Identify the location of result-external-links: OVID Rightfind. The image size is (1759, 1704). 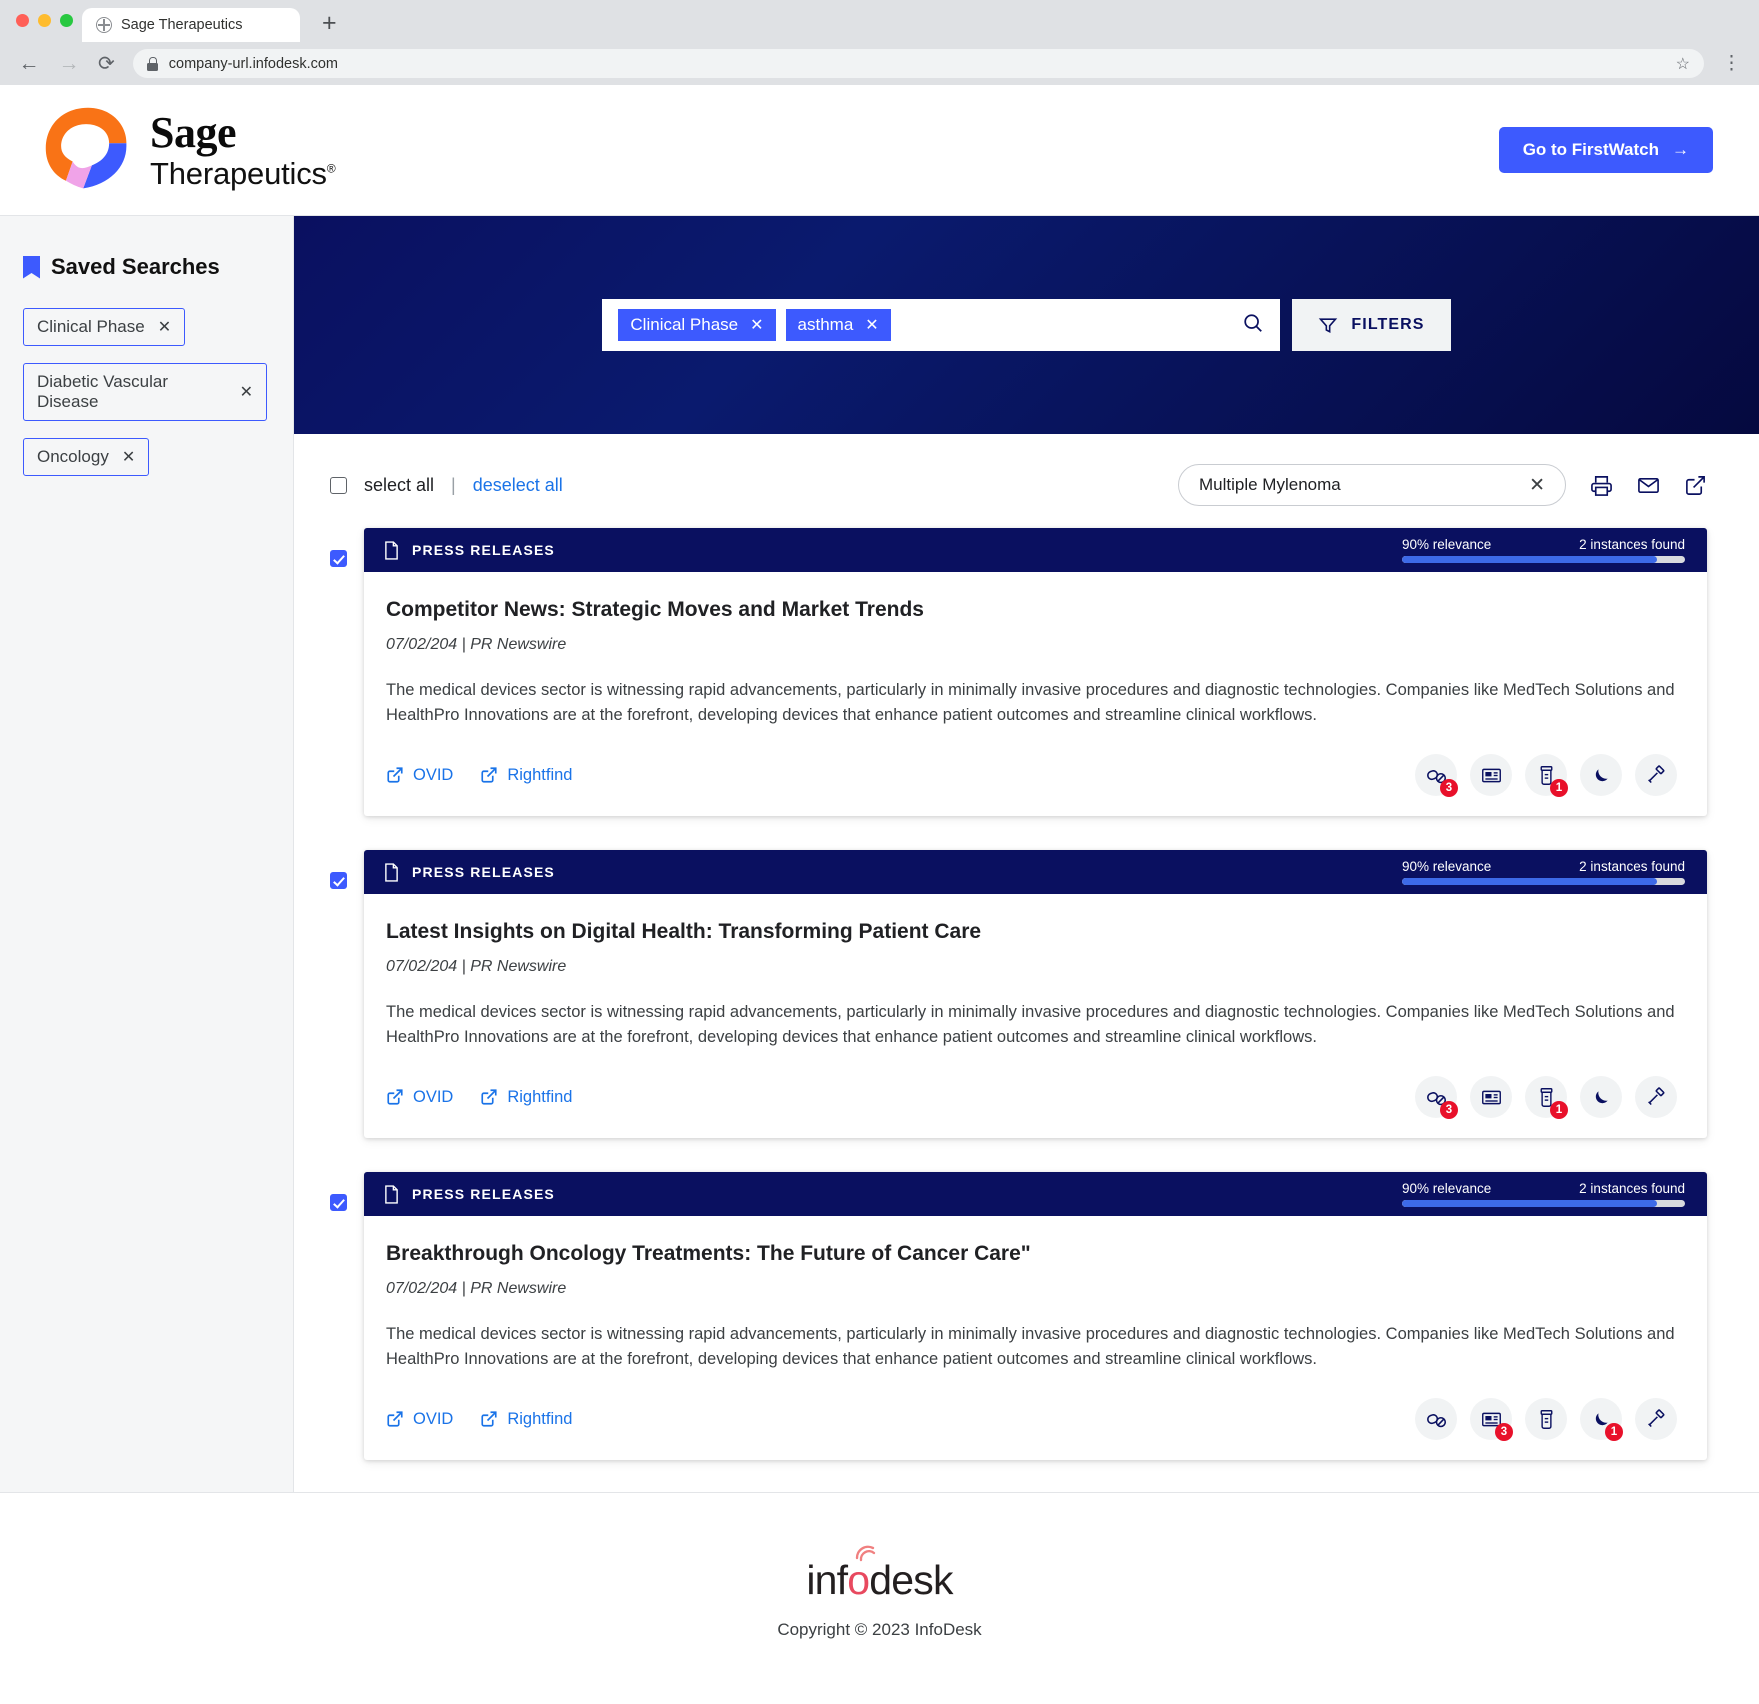
(479, 1419).